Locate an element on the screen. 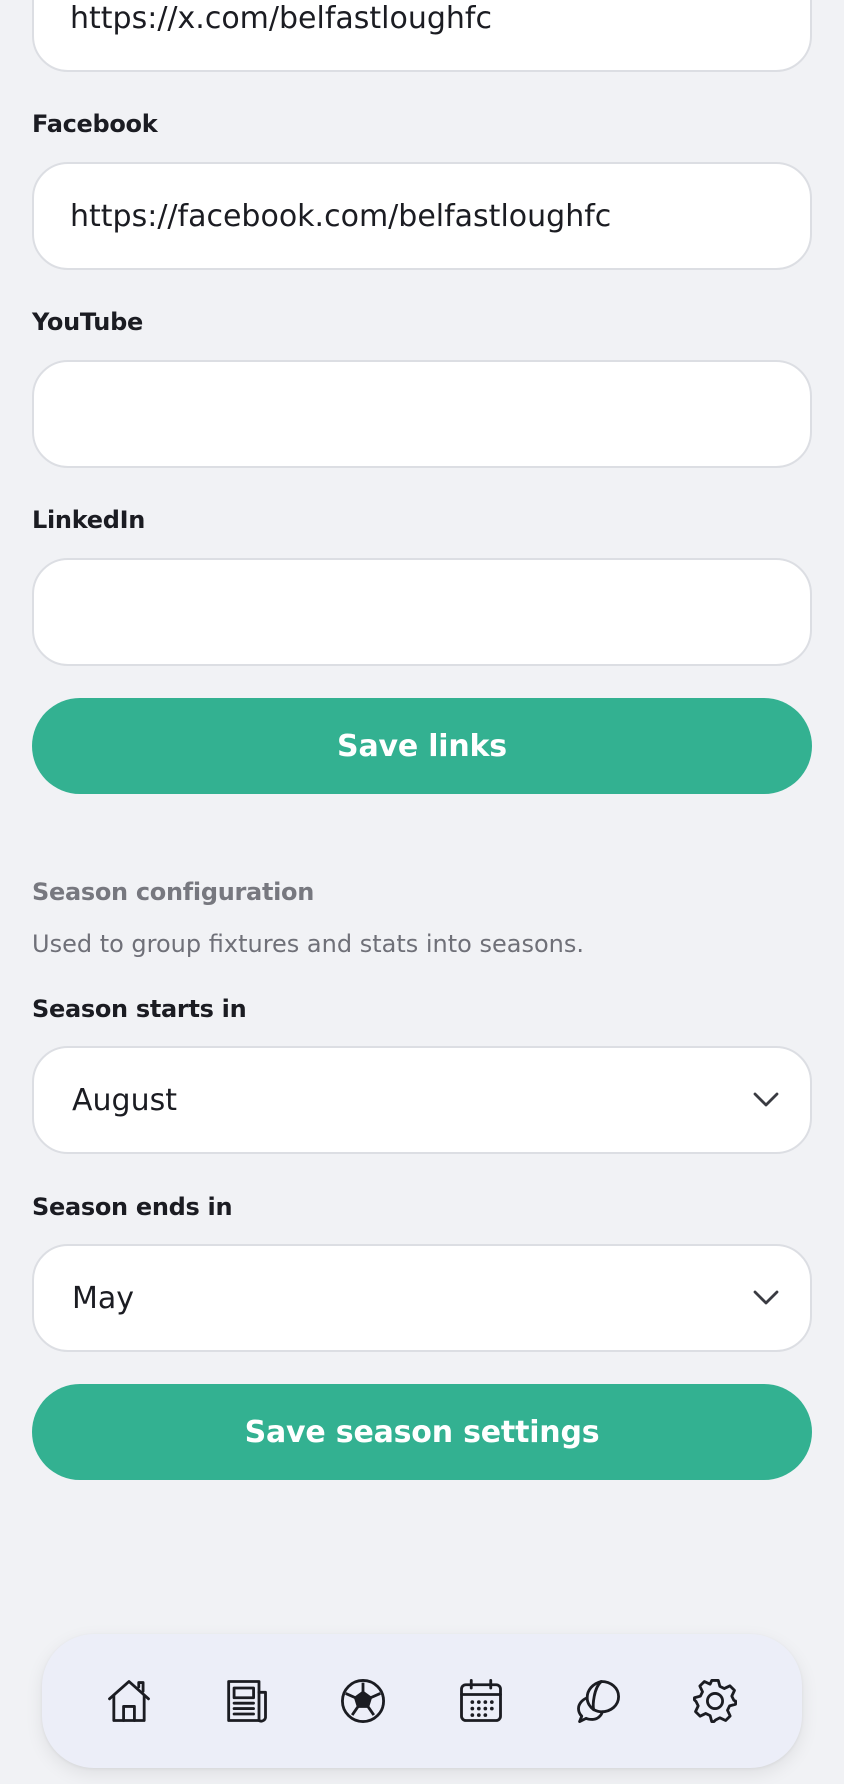  x-url-field: https://x.com/belfastloughfc is located at coordinates (422, 36).